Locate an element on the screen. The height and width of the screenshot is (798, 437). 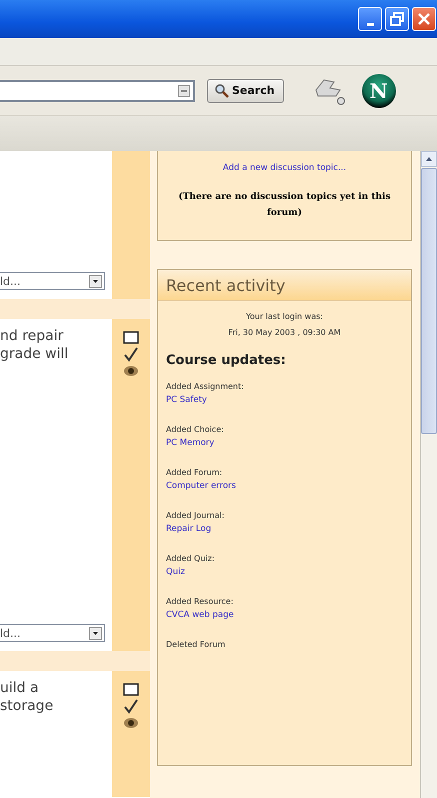
course-updates-heading: Course updates: is located at coordinates (226, 360).